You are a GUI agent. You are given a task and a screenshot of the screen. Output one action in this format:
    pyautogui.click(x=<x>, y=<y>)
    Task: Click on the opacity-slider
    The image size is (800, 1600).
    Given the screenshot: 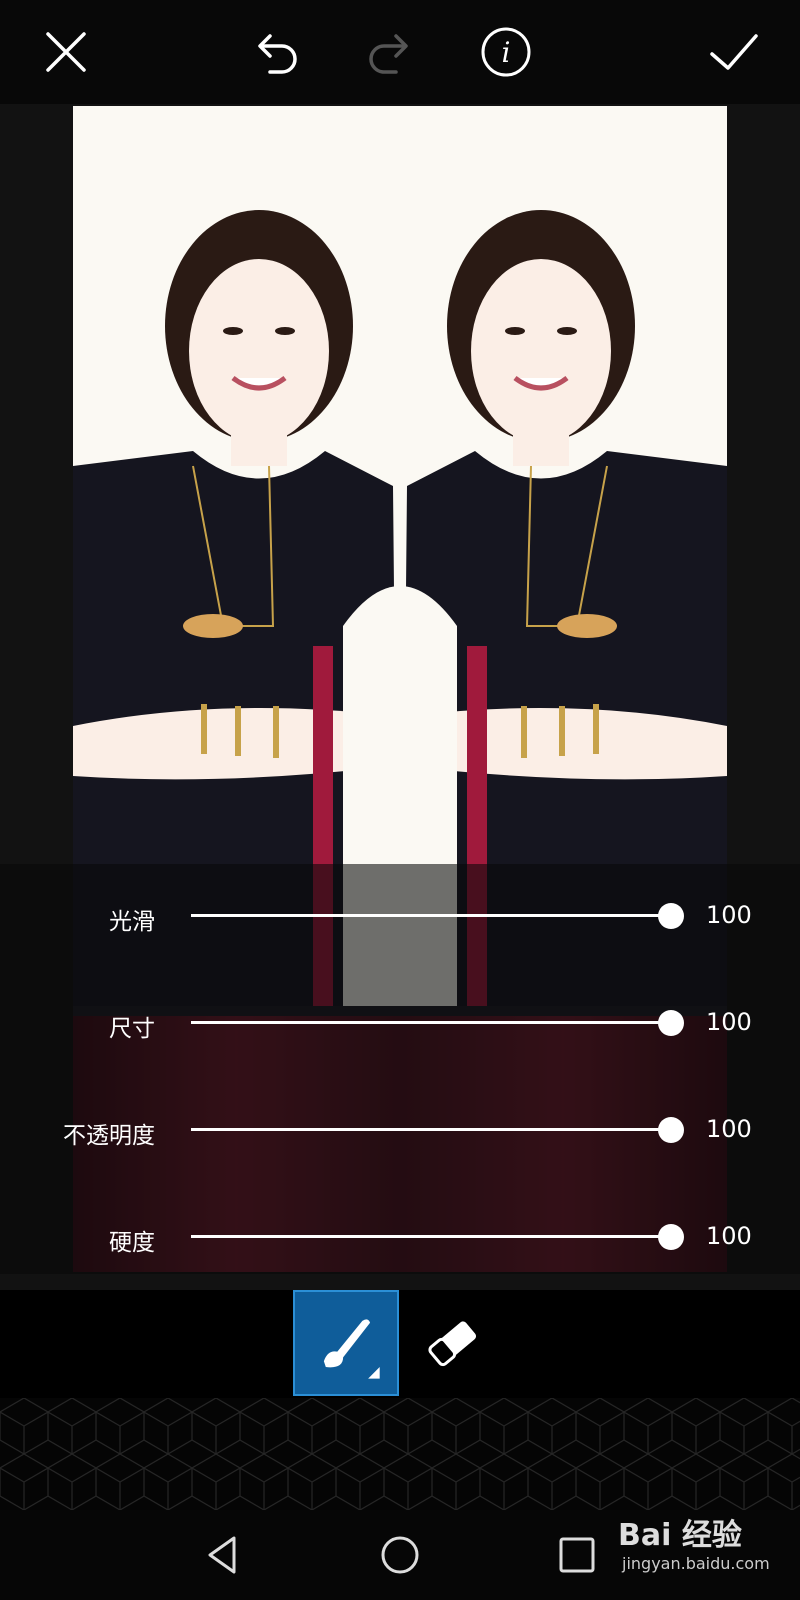 What is the action you would take?
    pyautogui.click(x=431, y=1129)
    